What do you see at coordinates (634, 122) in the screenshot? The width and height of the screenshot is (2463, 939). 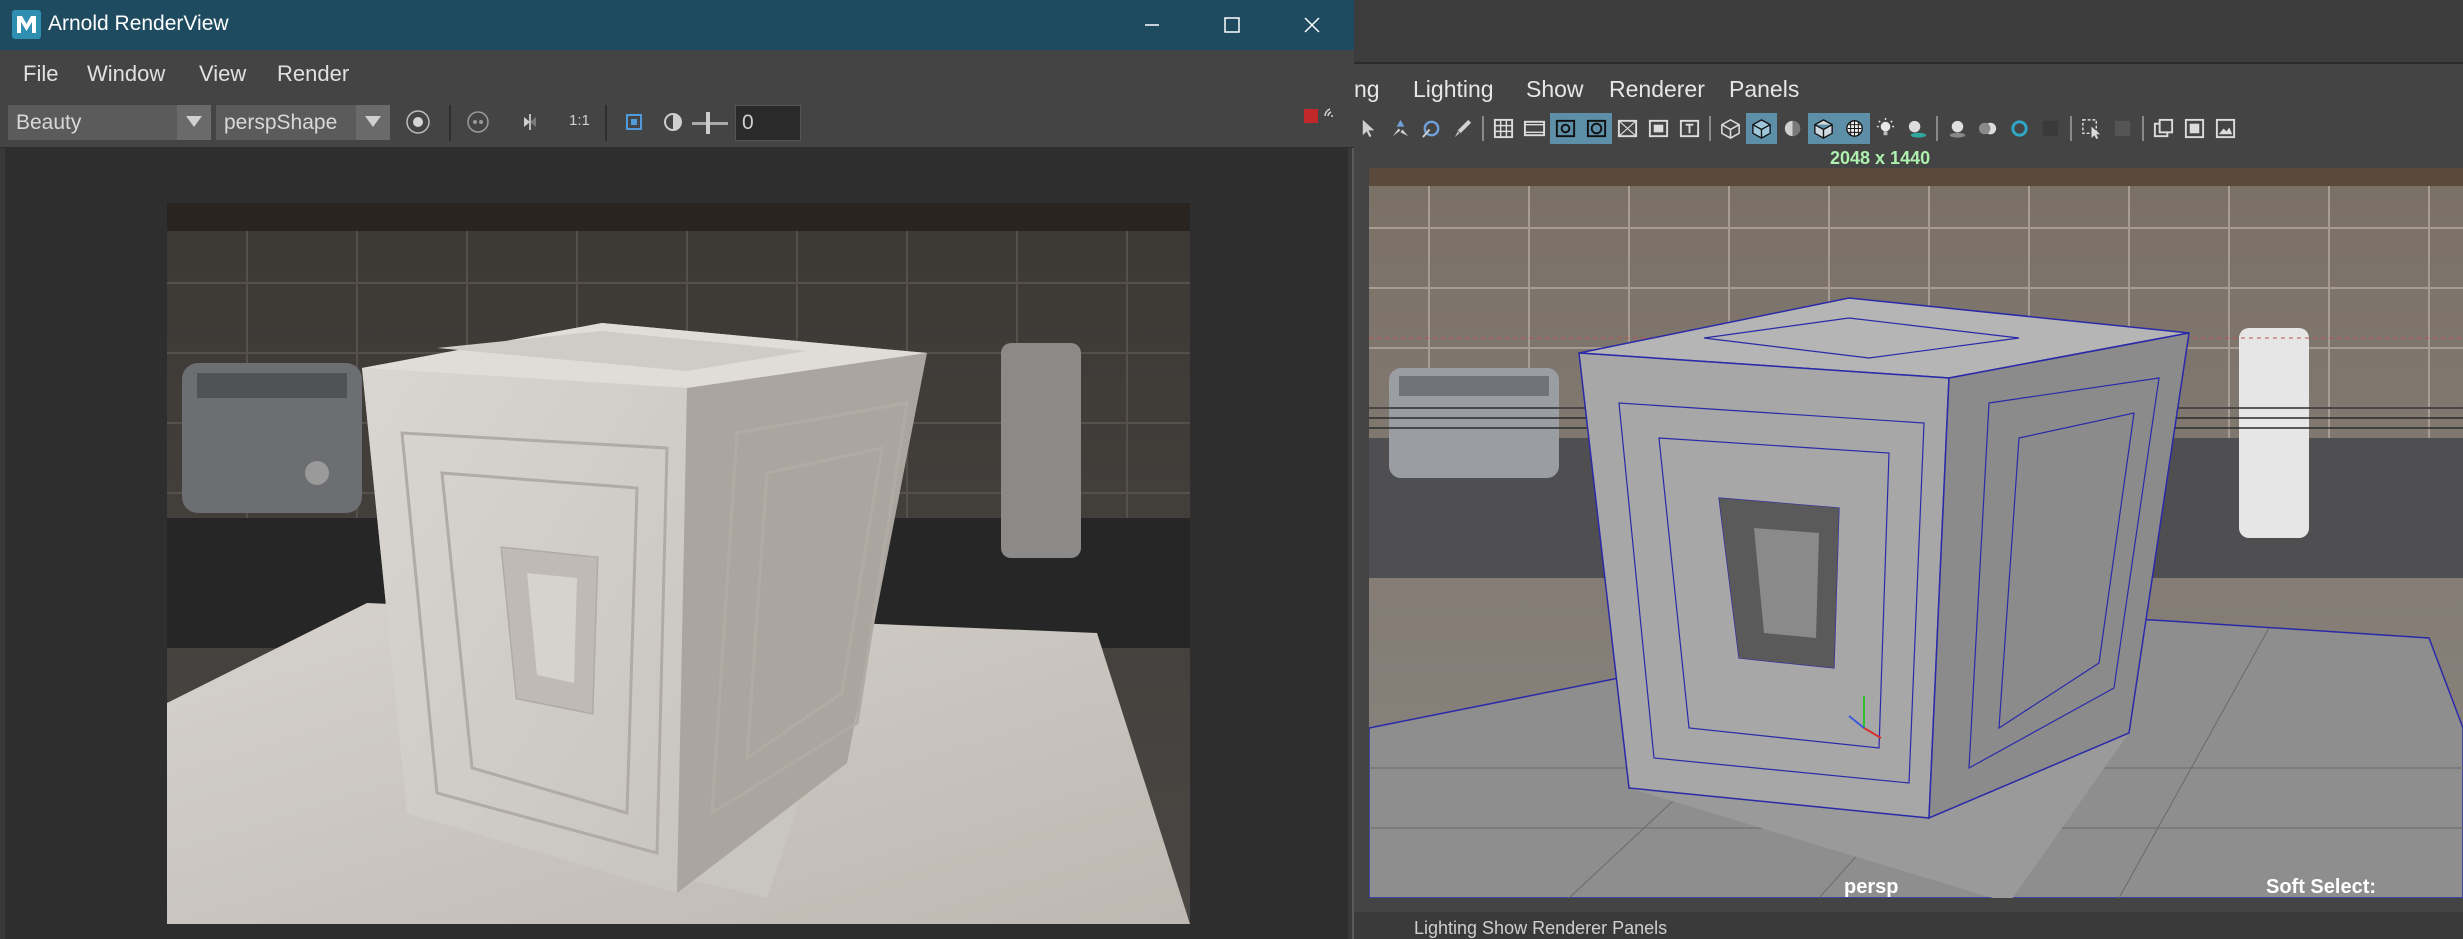 I see `crop-region-icon` at bounding box center [634, 122].